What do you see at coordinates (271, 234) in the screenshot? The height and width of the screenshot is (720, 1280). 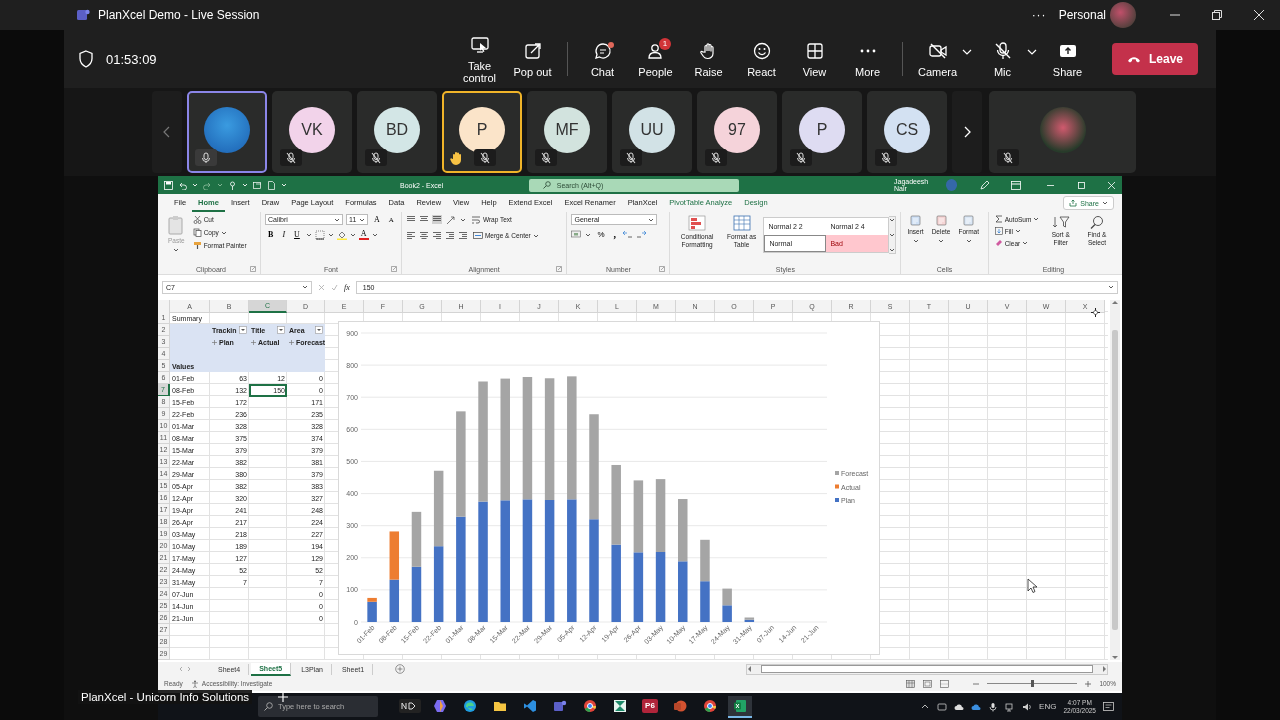 I see `bold-button: B` at bounding box center [271, 234].